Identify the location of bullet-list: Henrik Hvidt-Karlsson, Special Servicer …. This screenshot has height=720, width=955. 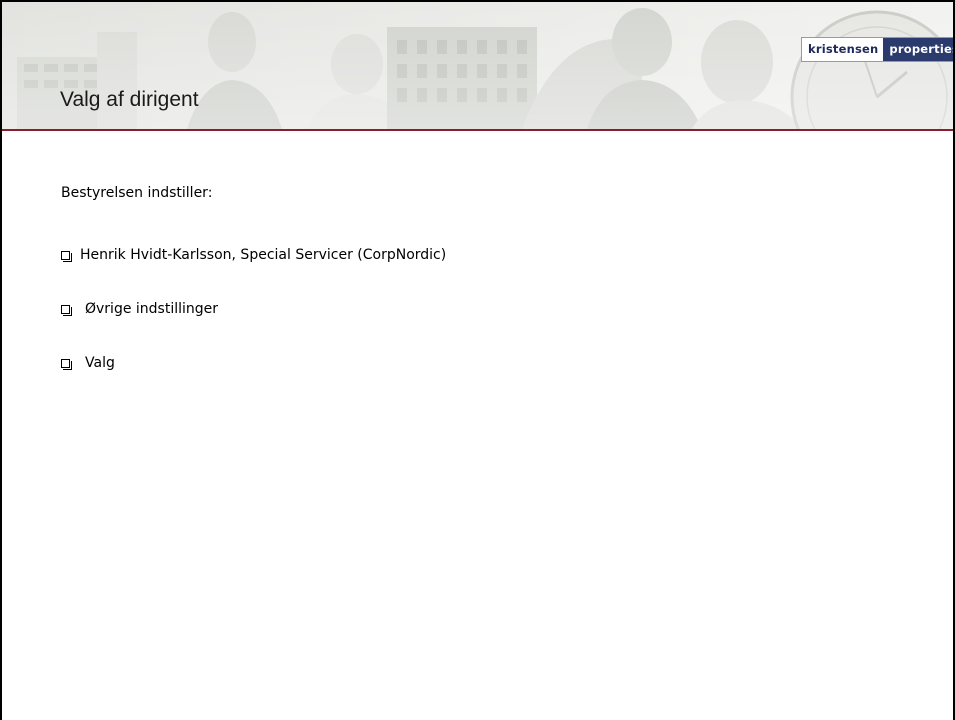
(253, 326).